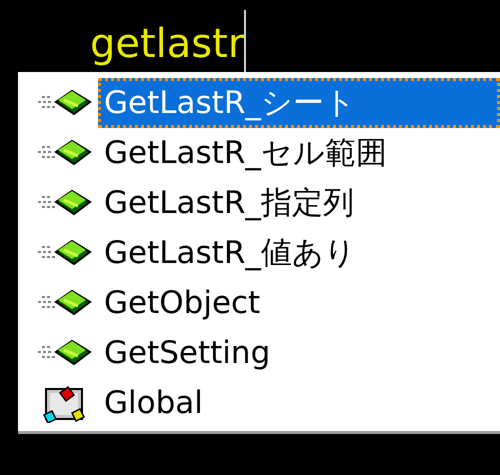 The image size is (500, 475). I want to click on text-cursor, so click(245, 41).